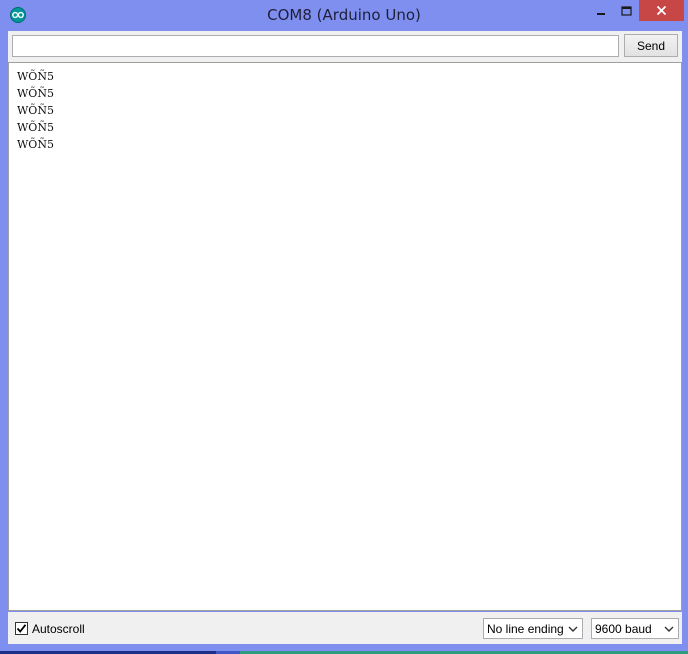 The height and width of the screenshot is (654, 688). I want to click on line-ending-select: No line ending, so click(533, 628).